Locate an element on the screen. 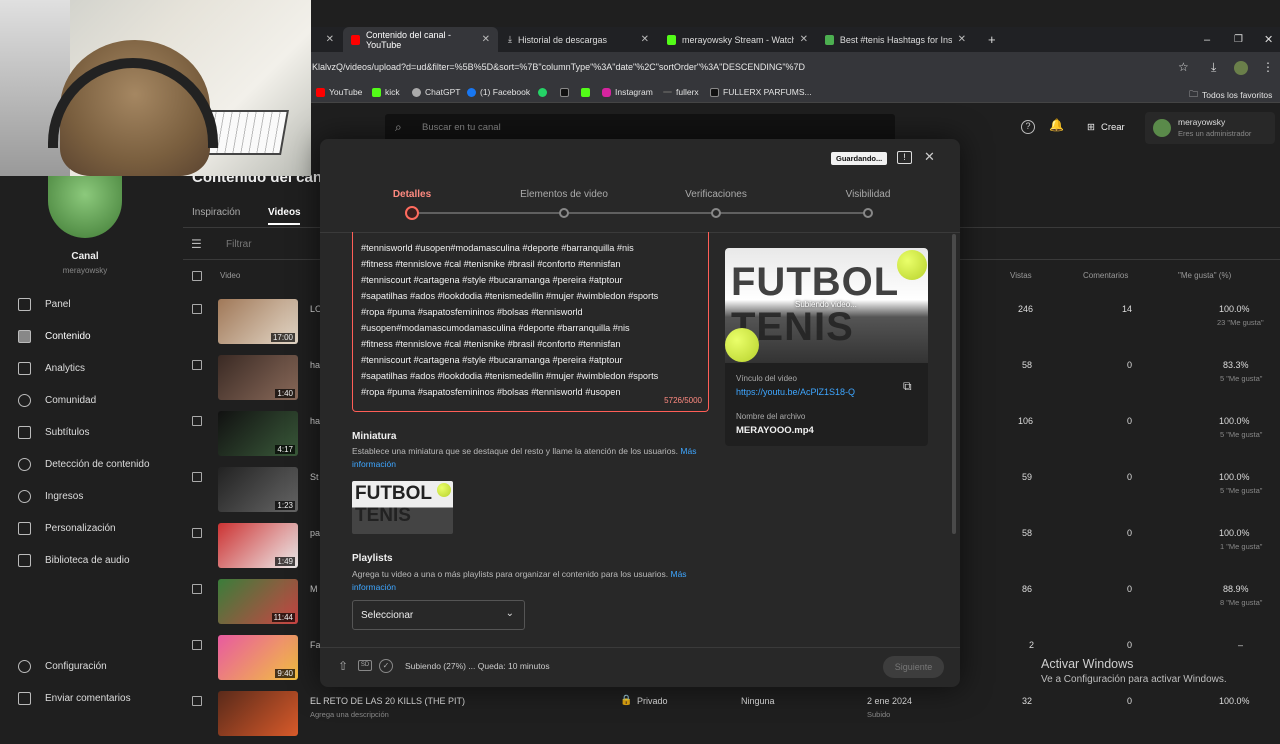 The image size is (1280, 744). tab-hashtags: Best #tenis Hashtags for Instag ✕ is located at coordinates (895, 39).